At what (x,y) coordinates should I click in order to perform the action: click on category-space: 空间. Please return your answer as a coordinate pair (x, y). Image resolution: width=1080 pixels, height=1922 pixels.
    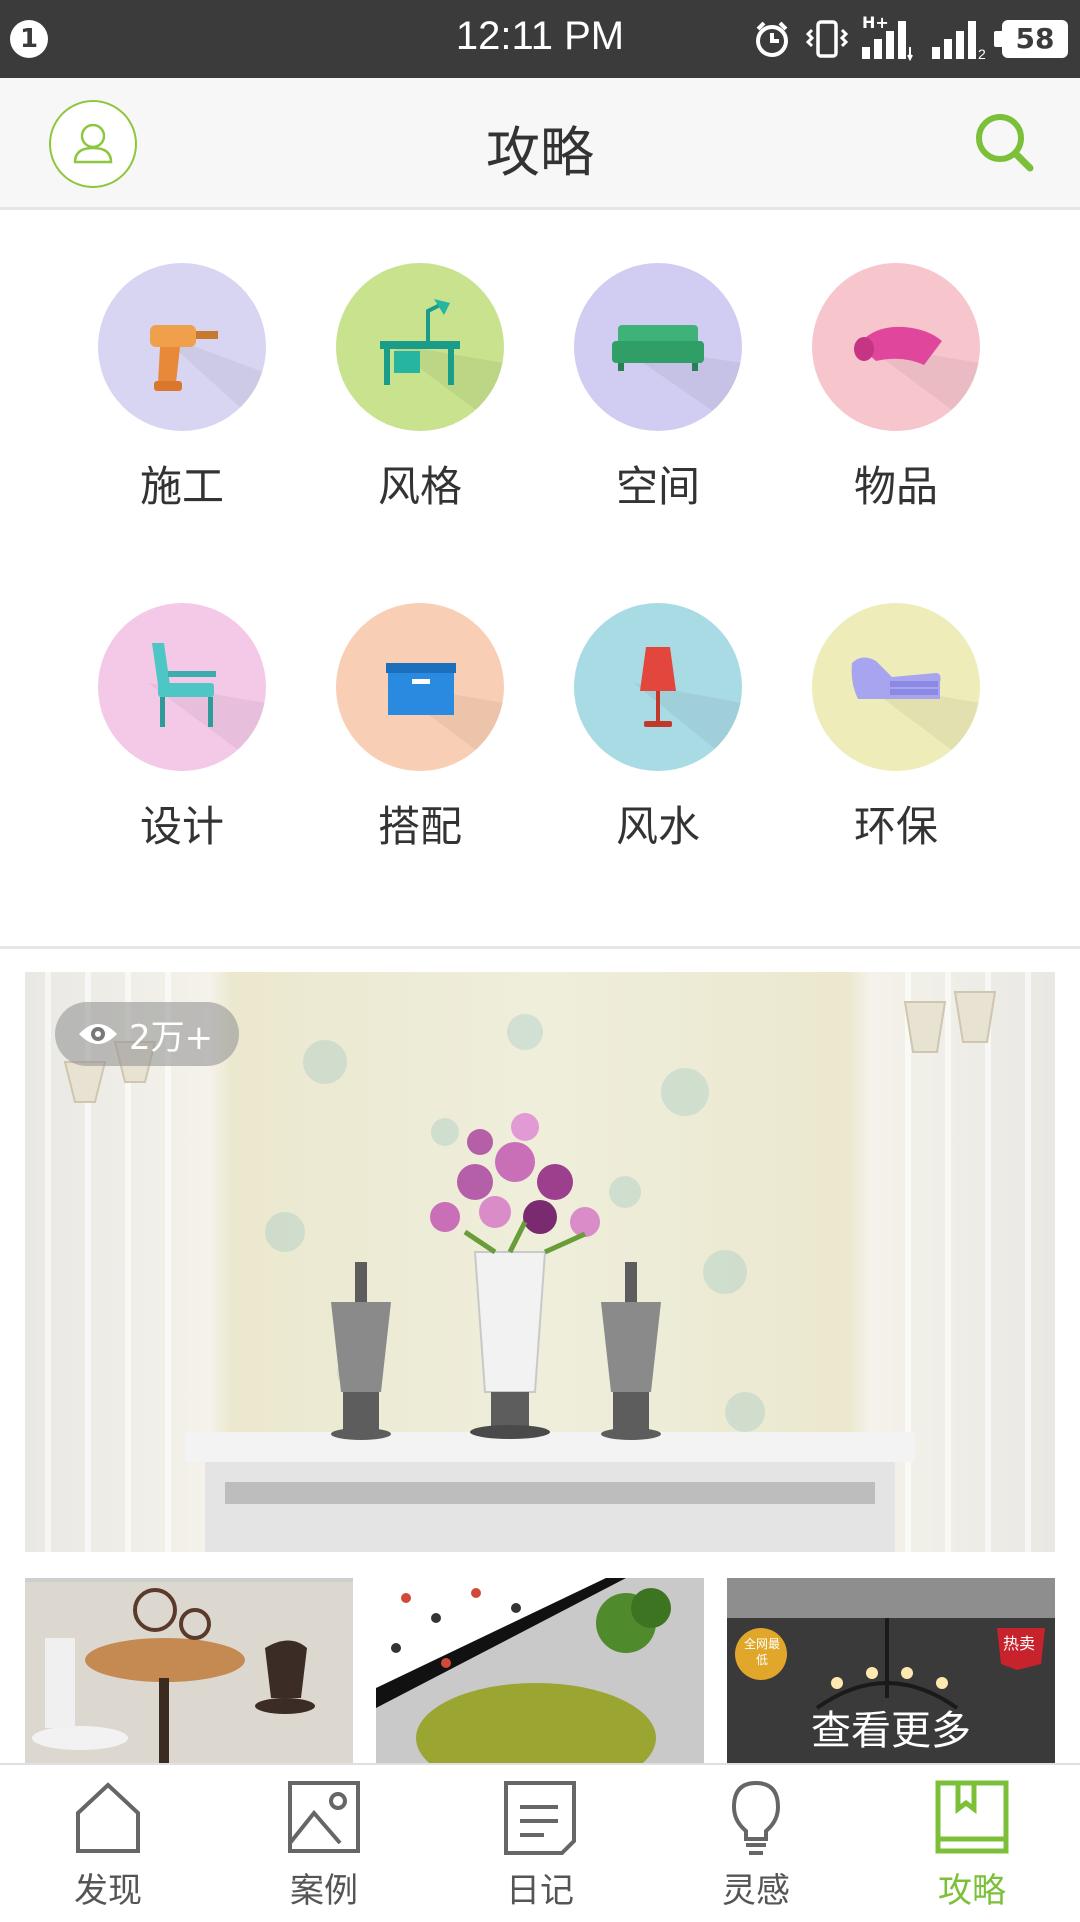
    Looking at the image, I should click on (658, 413).